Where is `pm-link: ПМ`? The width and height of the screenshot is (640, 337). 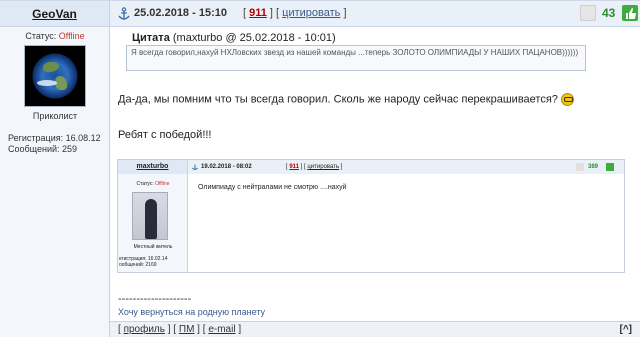 pm-link: ПМ is located at coordinates (187, 329).